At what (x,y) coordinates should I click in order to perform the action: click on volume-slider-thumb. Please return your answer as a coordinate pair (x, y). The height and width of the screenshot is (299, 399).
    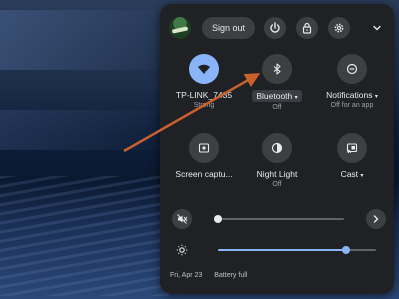
    Looking at the image, I should click on (218, 219).